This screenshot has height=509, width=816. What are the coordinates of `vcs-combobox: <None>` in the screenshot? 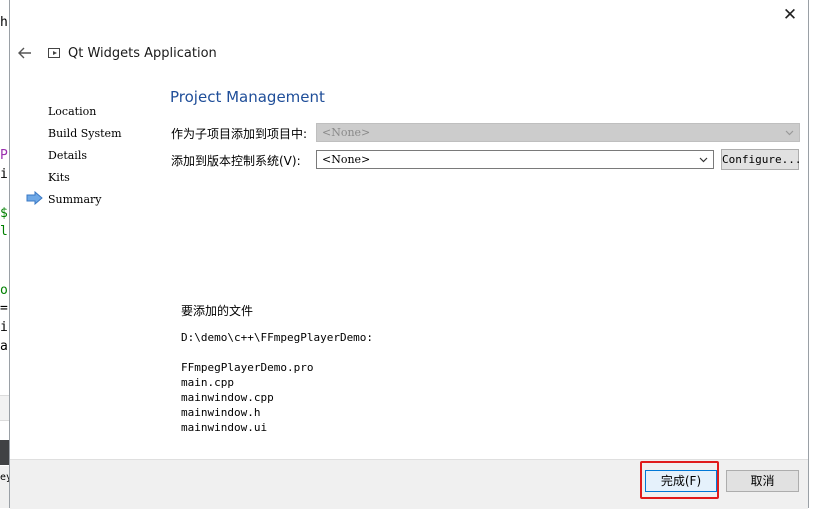 It's located at (515, 159).